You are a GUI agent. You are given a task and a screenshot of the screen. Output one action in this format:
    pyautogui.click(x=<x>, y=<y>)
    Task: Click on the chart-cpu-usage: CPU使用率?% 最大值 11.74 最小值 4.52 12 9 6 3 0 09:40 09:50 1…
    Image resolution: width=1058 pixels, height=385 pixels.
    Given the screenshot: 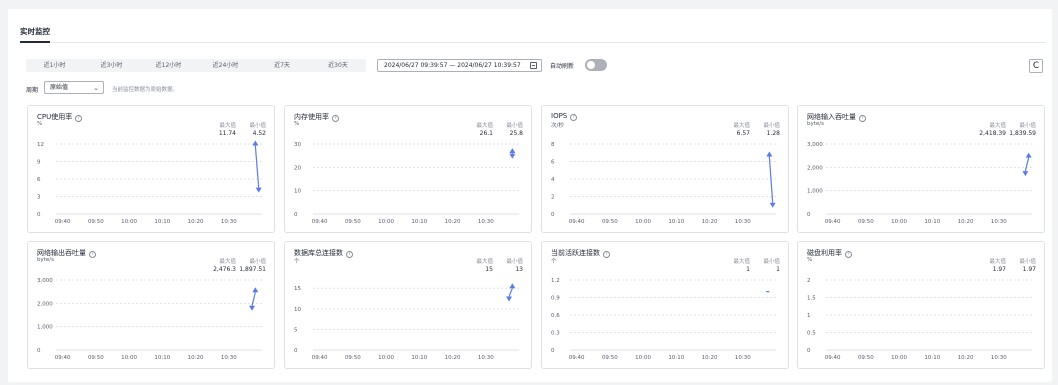 What is the action you would take?
    pyautogui.click(x=151, y=169)
    